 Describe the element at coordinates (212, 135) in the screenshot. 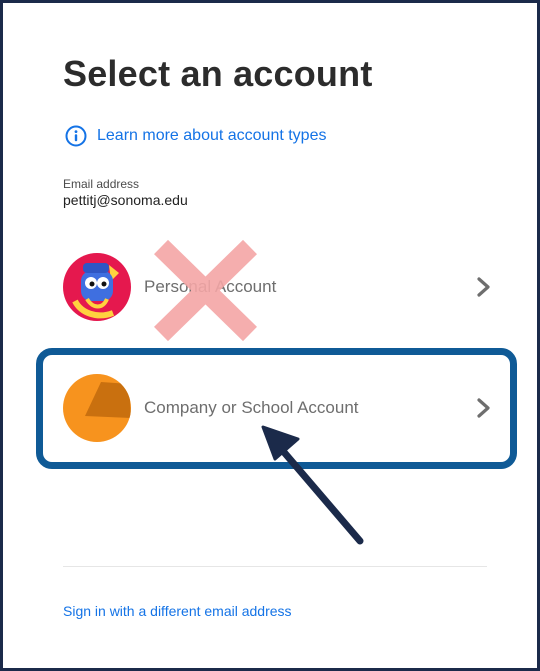

I see `learn-more-text: Learn more about account types` at that location.